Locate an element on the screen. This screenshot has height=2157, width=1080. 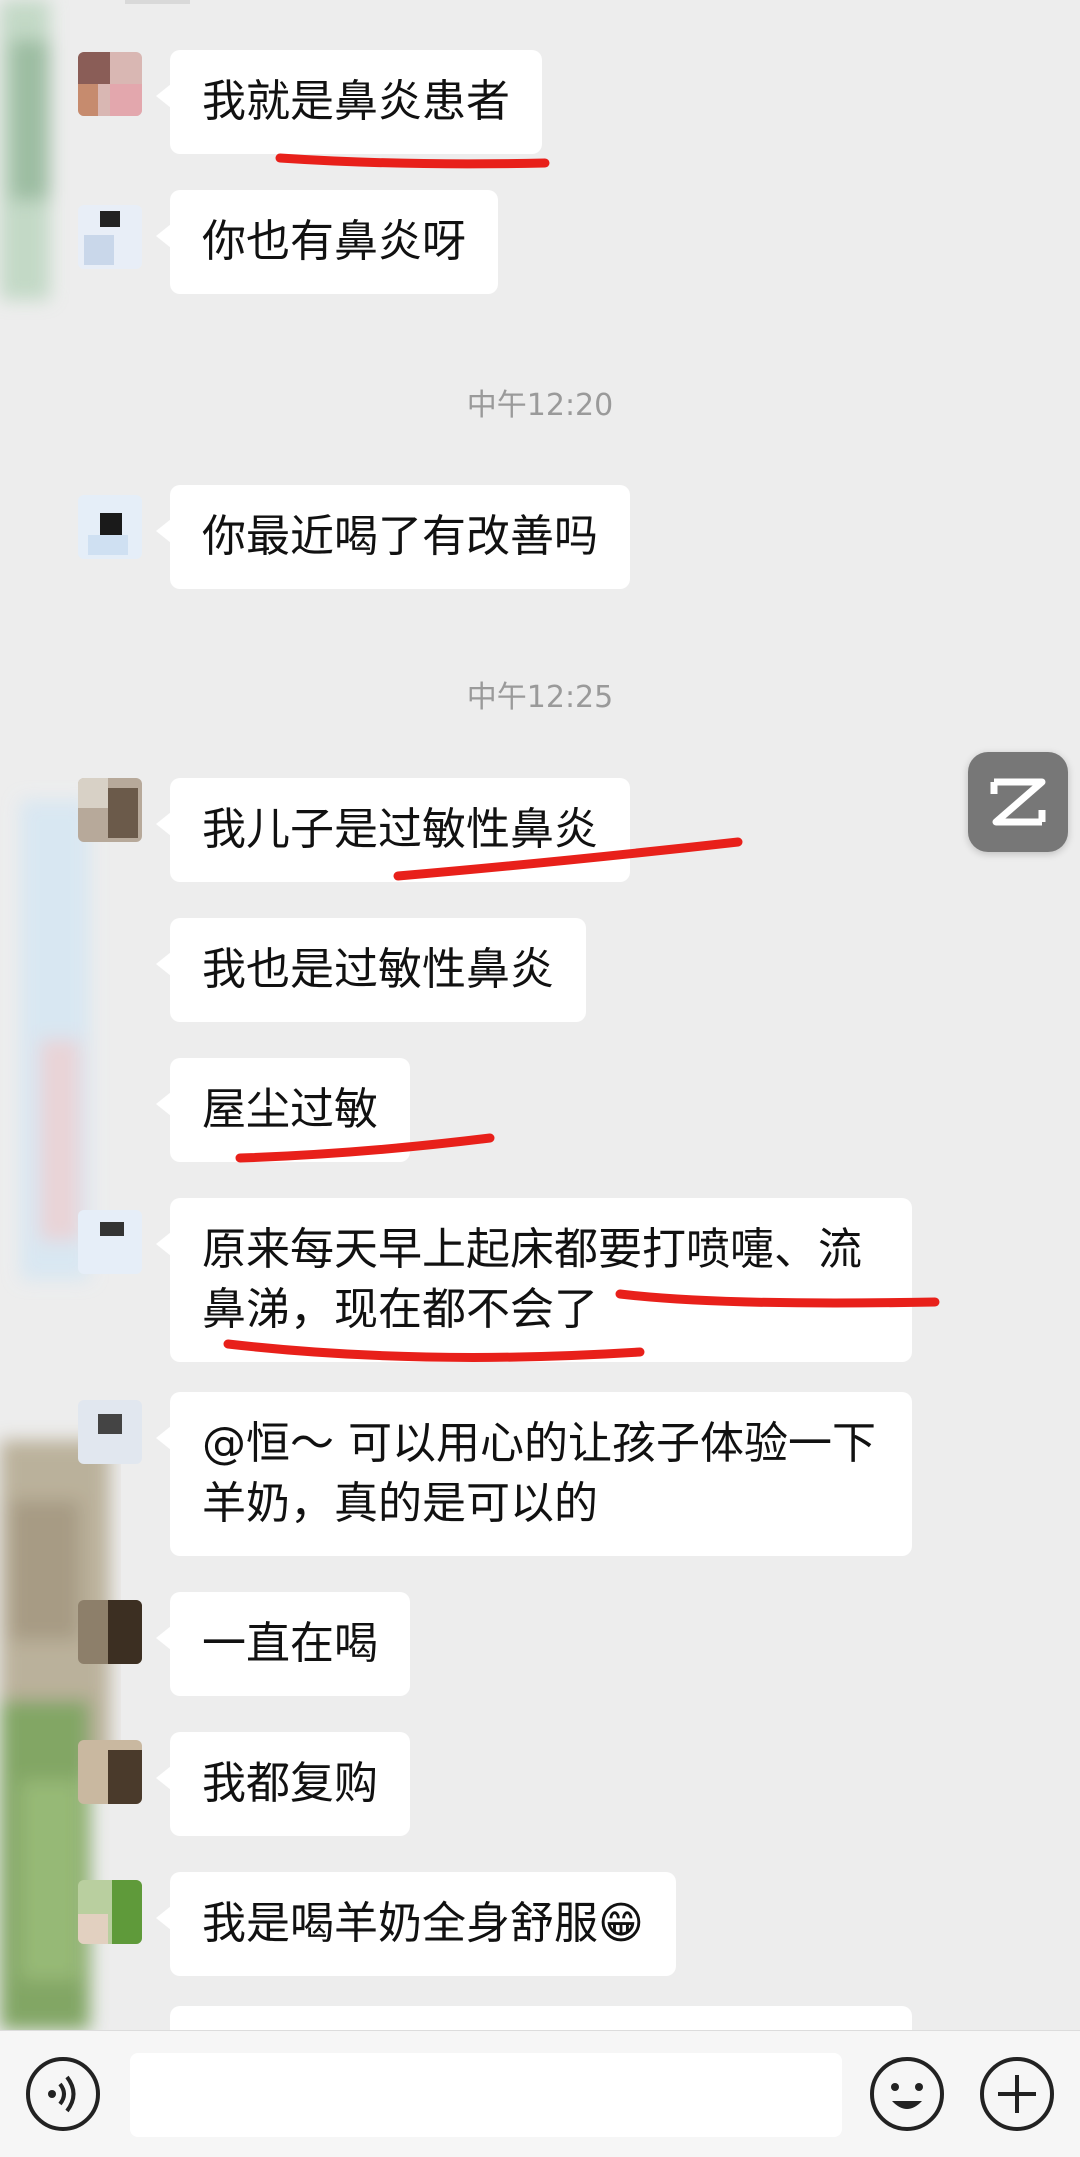
chat-input-bar is located at coordinates (540, 2093).